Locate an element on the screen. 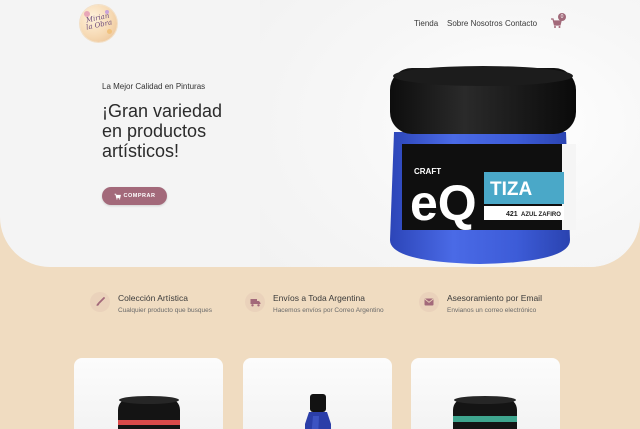 Image resolution: width=640 pixels, height=429 pixels. feature-title: Envíos a Toda Argentina is located at coordinates (319, 298).